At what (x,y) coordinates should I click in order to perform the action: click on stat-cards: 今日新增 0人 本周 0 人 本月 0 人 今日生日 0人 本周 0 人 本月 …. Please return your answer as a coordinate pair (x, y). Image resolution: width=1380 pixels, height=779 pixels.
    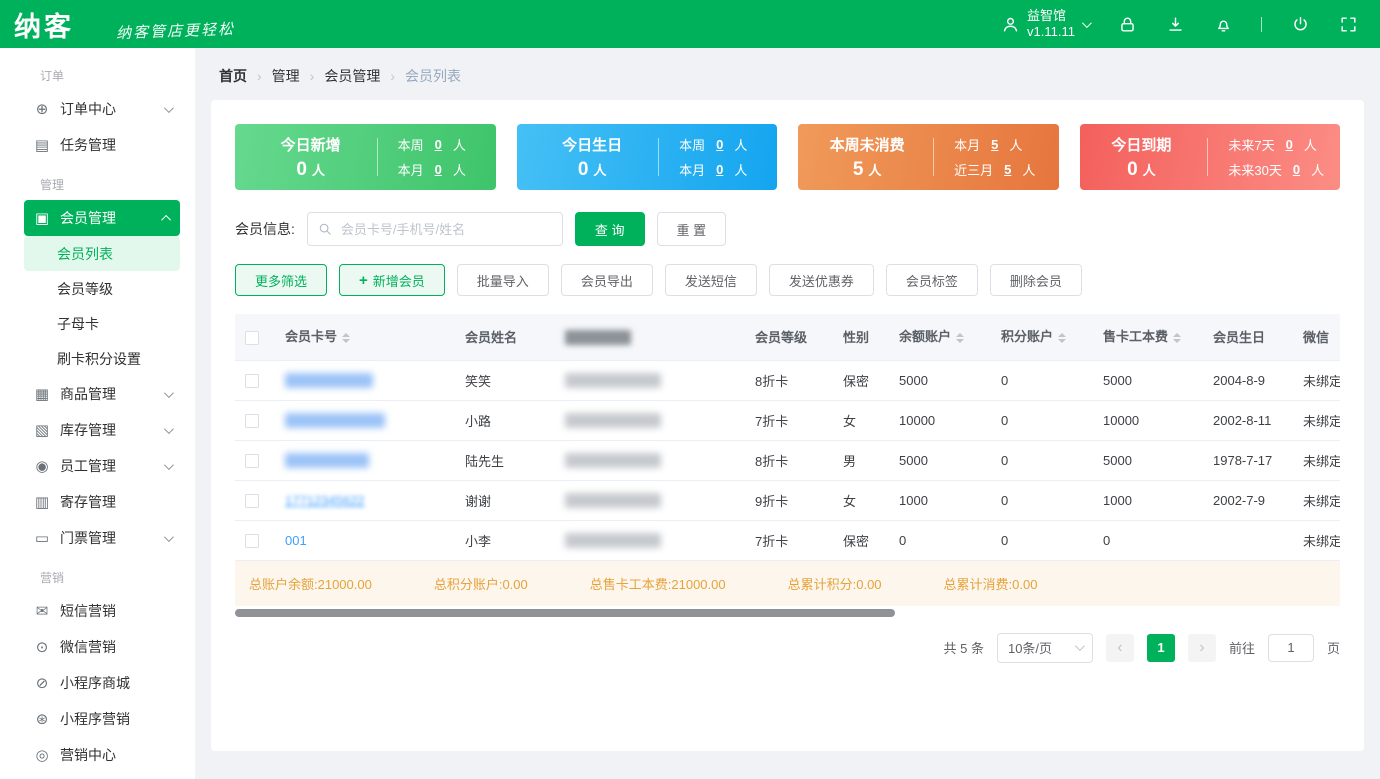
    Looking at the image, I should click on (787, 157).